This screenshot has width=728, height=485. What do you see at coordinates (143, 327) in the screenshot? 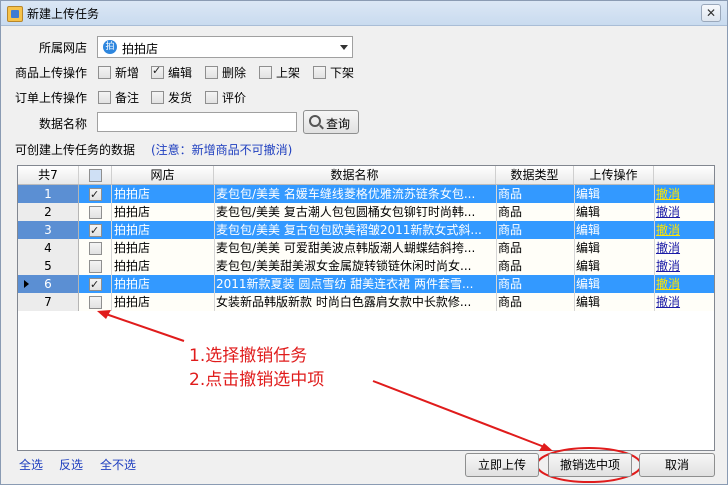
I see `arrow-to-checkbox` at bounding box center [143, 327].